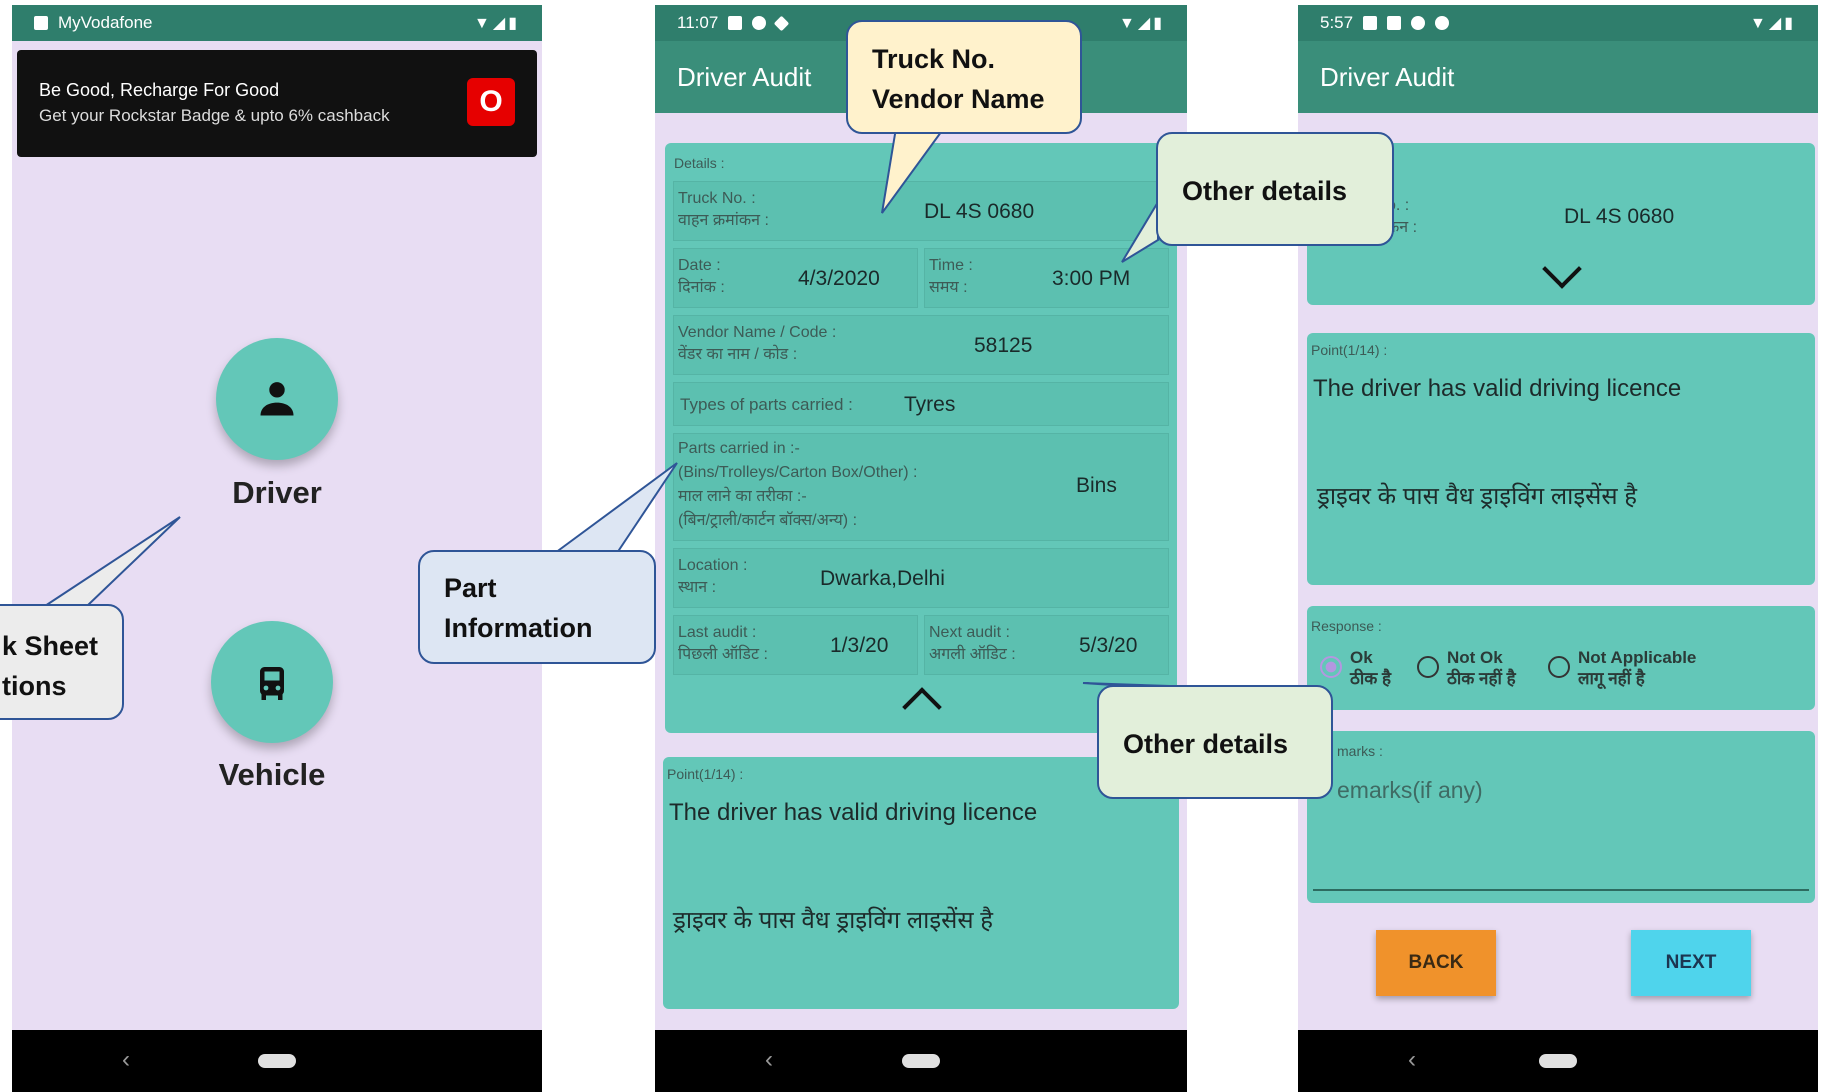 The width and height of the screenshot is (1829, 1092). I want to click on next-audit-label-en: Next audit :, so click(969, 632).